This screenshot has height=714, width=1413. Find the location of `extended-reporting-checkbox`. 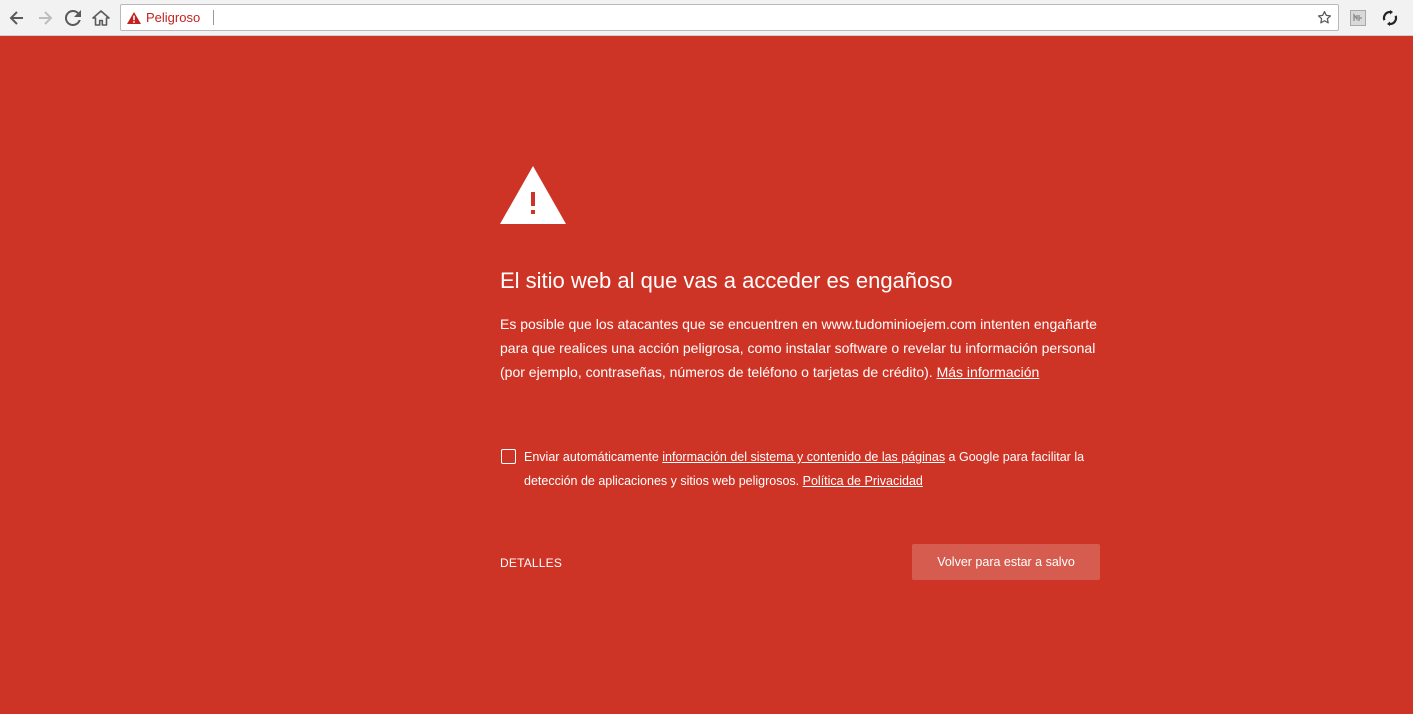

extended-reporting-checkbox is located at coordinates (508, 456).